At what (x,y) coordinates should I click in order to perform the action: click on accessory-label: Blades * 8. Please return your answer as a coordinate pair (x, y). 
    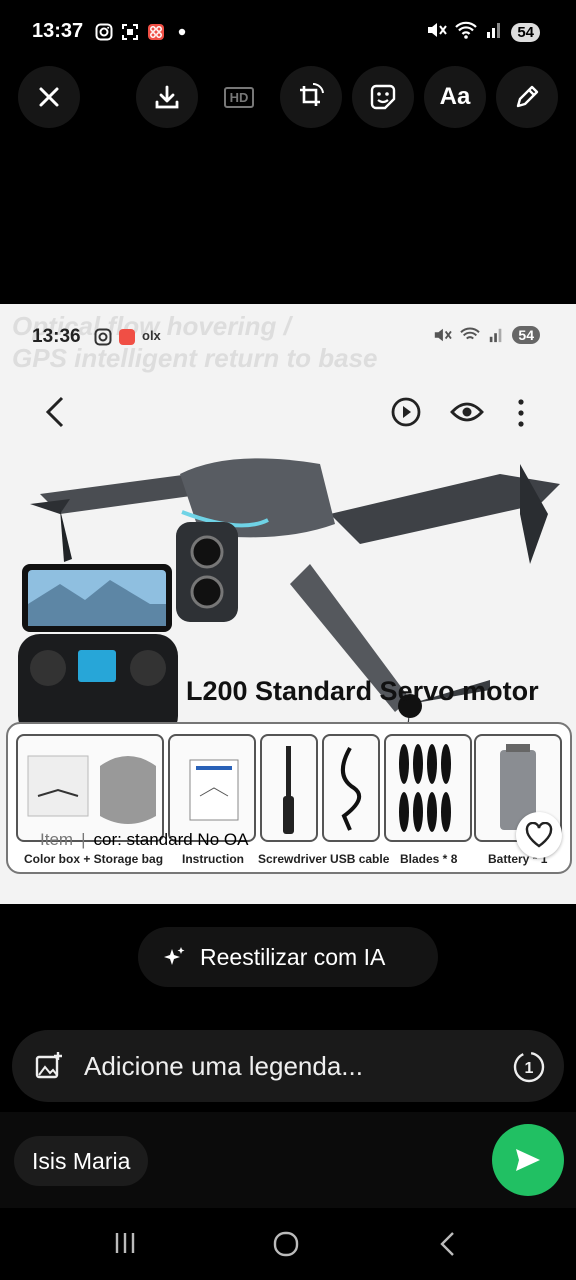
    Looking at the image, I should click on (429, 859).